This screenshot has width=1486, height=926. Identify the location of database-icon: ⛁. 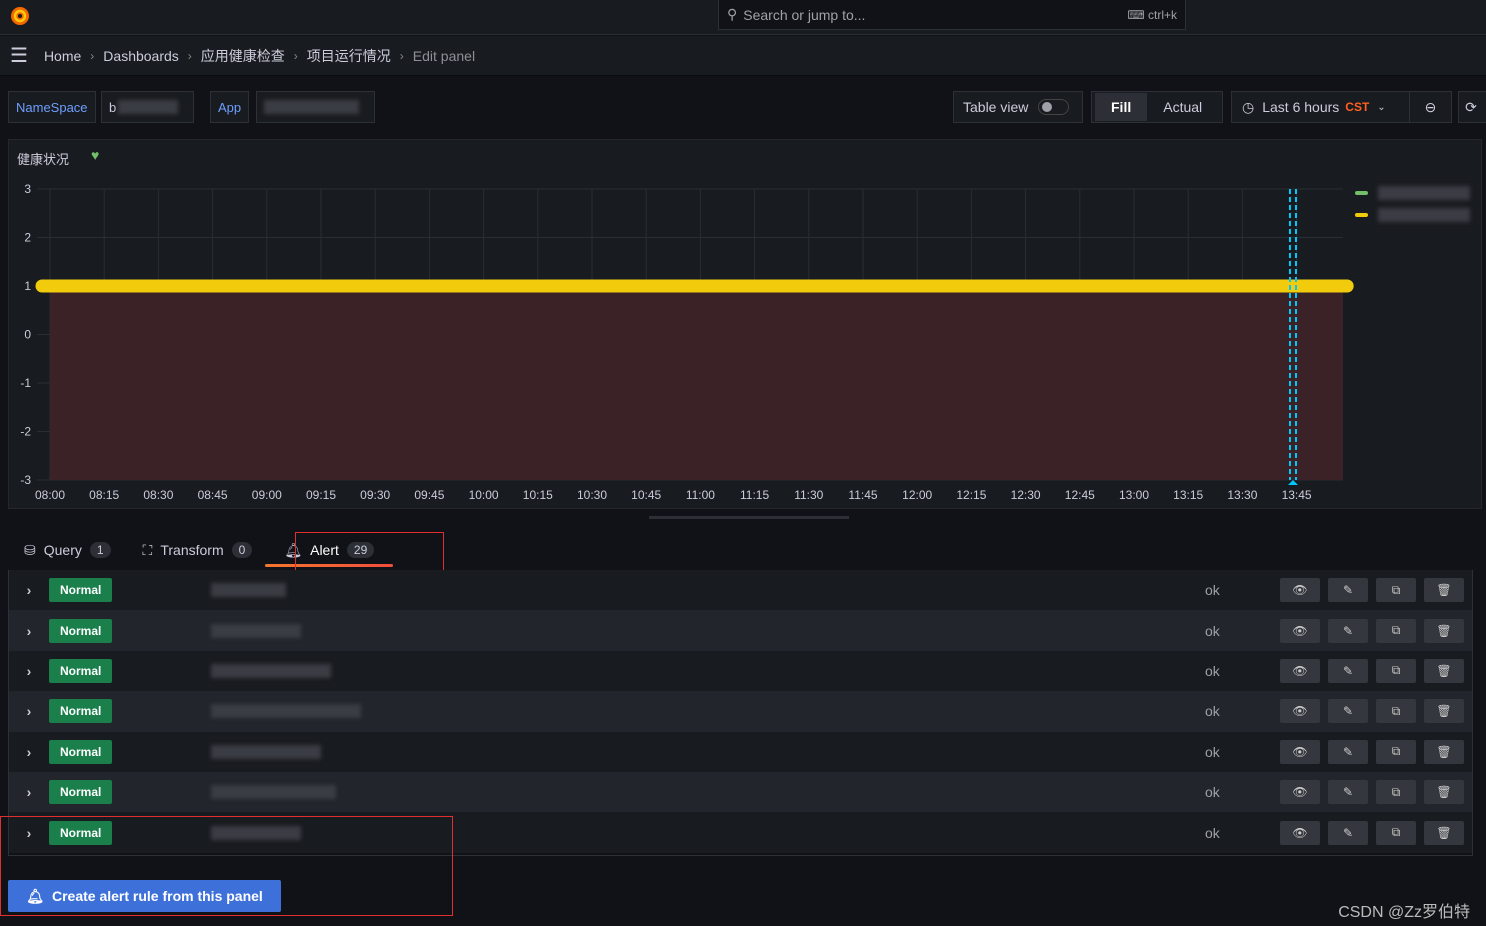
(30, 549).